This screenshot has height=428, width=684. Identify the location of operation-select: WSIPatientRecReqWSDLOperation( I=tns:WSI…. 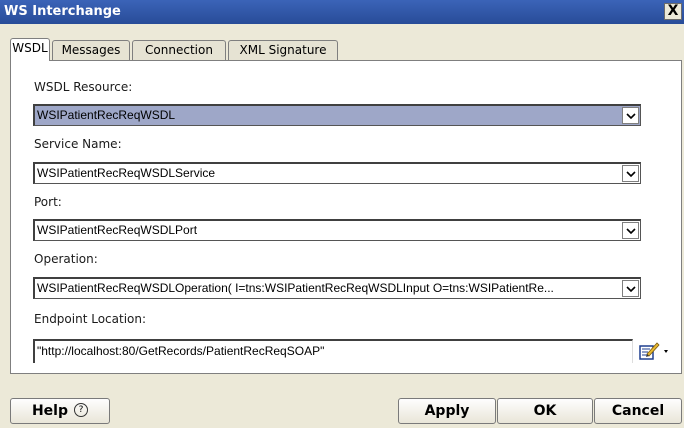
(337, 288).